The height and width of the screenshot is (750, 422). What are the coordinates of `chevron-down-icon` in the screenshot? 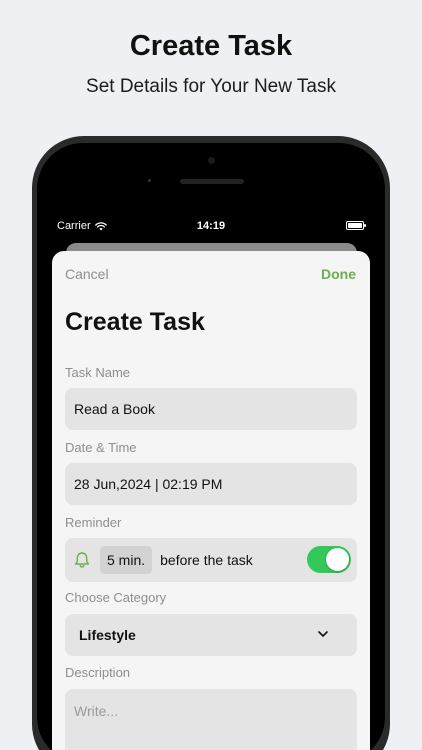 It's located at (323, 634).